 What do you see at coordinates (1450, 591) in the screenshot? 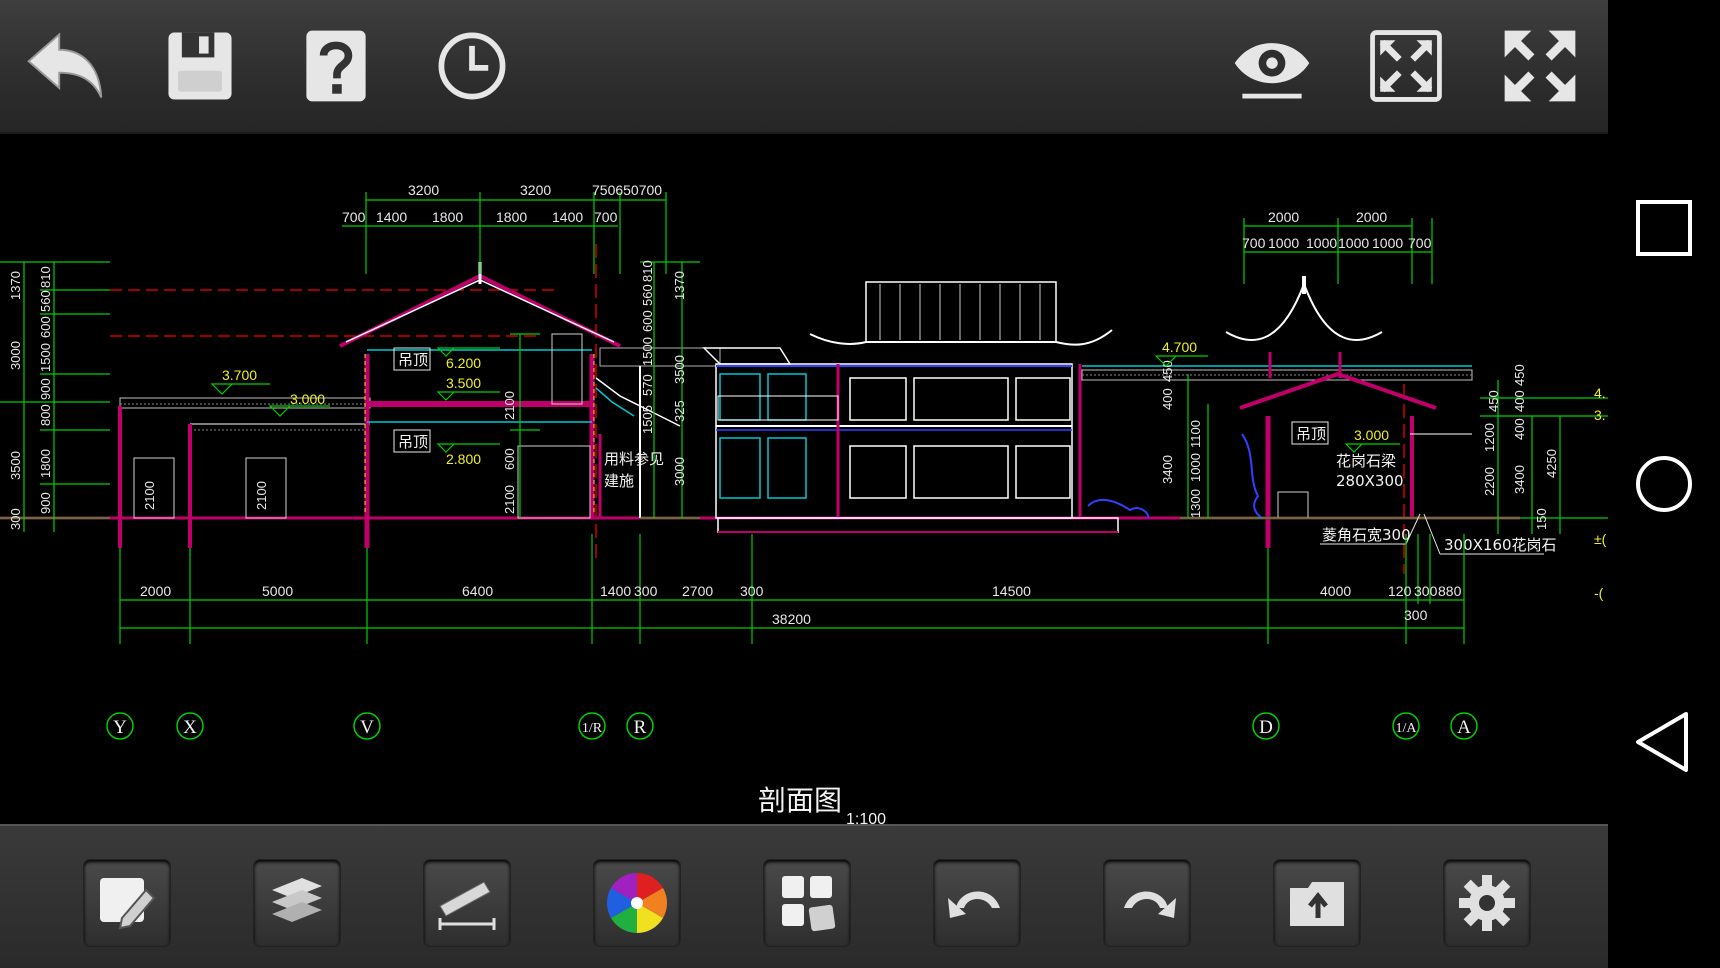
I see `dim-label: 880` at bounding box center [1450, 591].